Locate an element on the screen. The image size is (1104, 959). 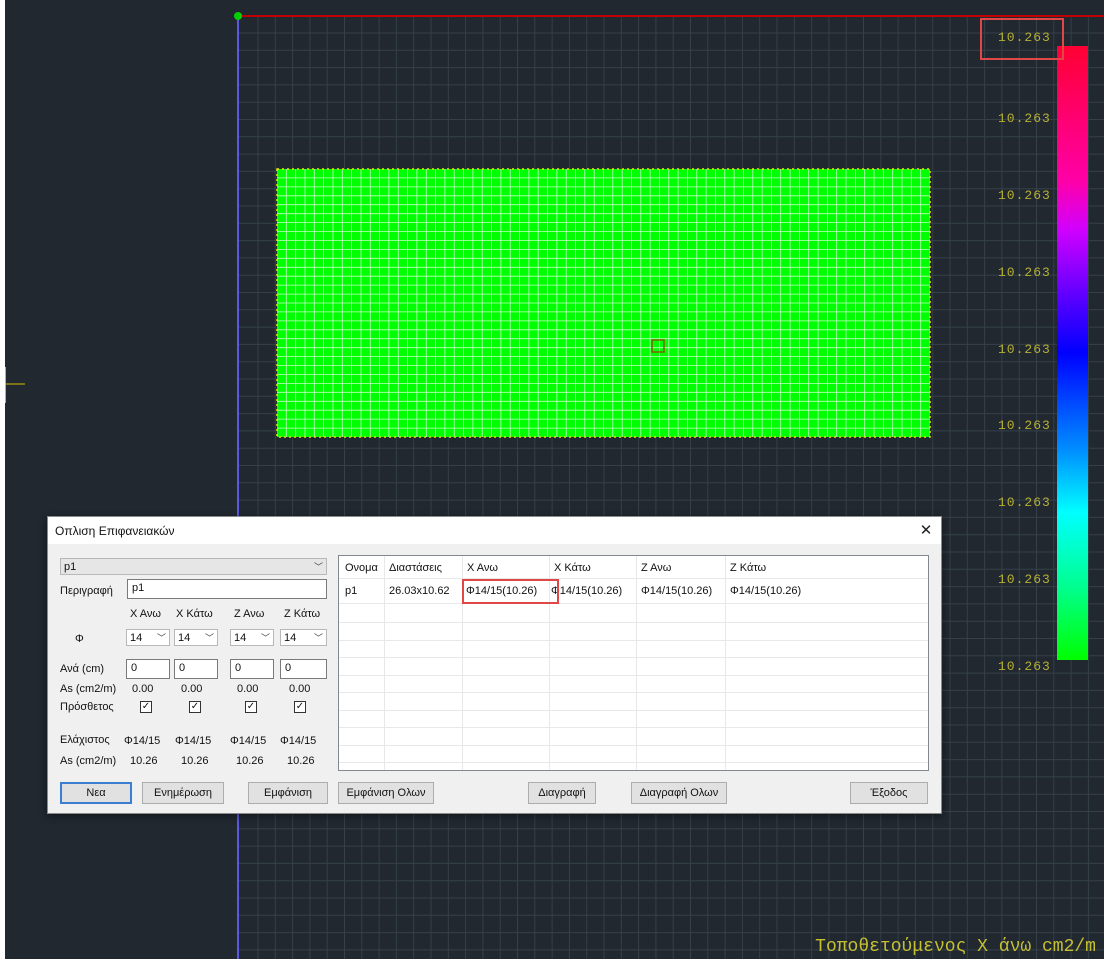
show-button: Εμφάνιση is located at coordinates (288, 793).